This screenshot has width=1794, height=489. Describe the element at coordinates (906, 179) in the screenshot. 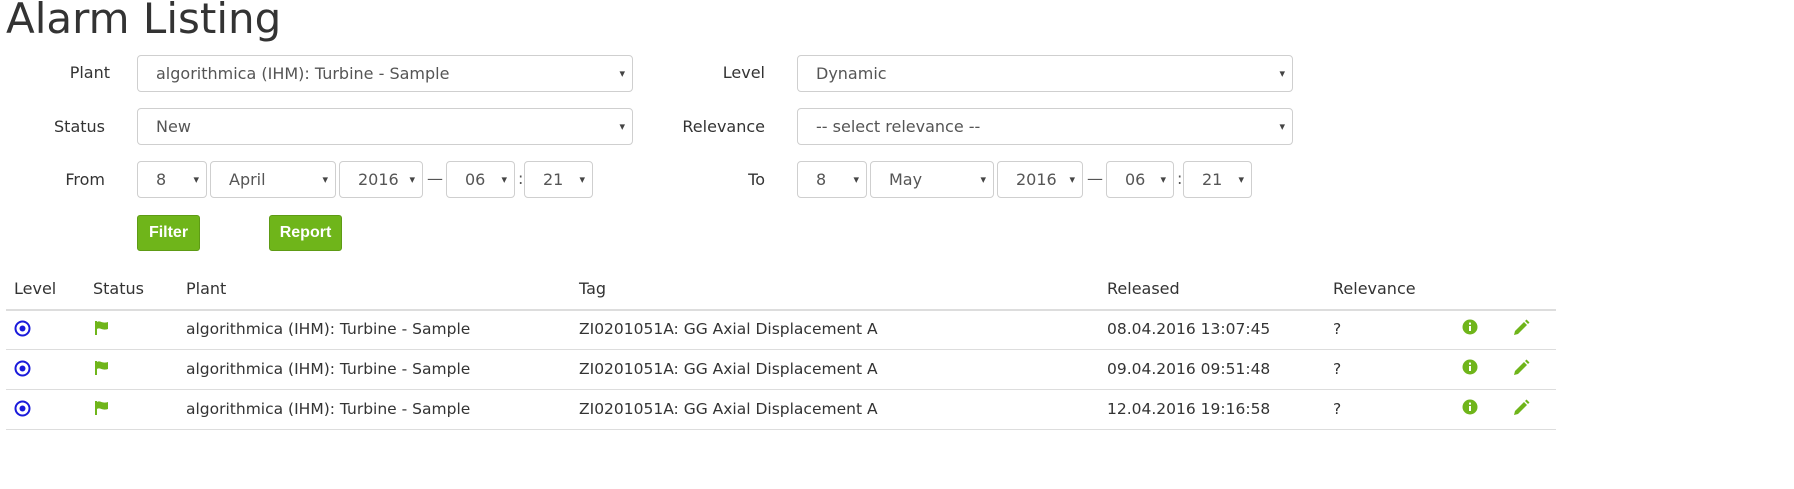

I see `to-month-value: May` at that location.